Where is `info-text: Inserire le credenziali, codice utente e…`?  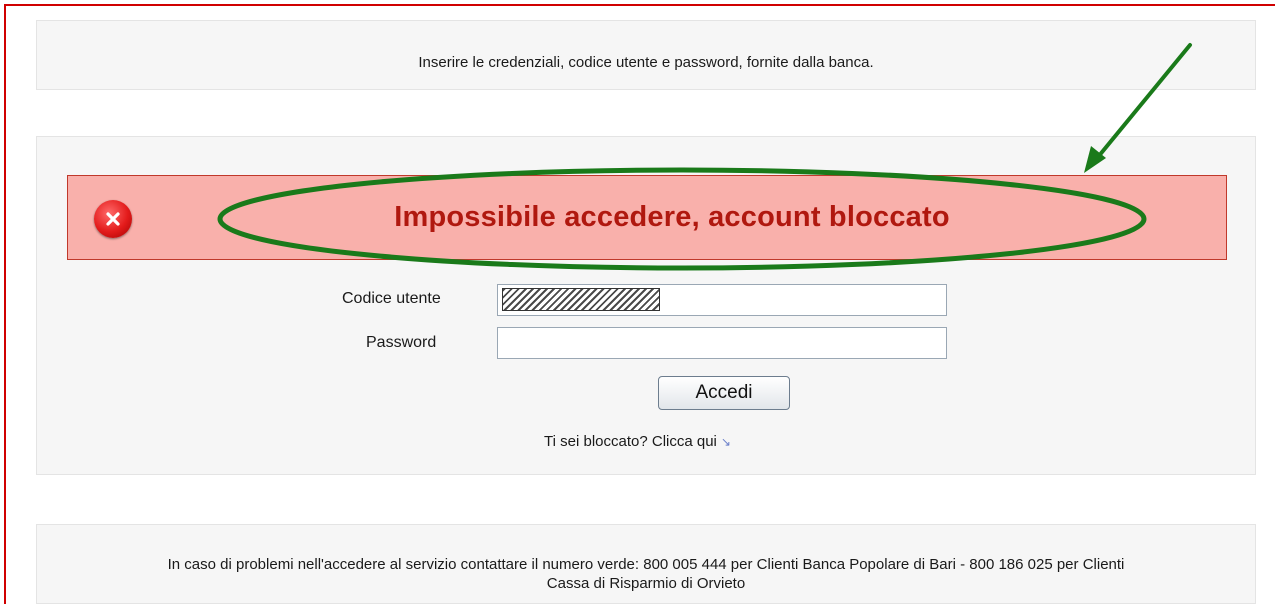 info-text: Inserire le credenziali, codice utente e… is located at coordinates (646, 62).